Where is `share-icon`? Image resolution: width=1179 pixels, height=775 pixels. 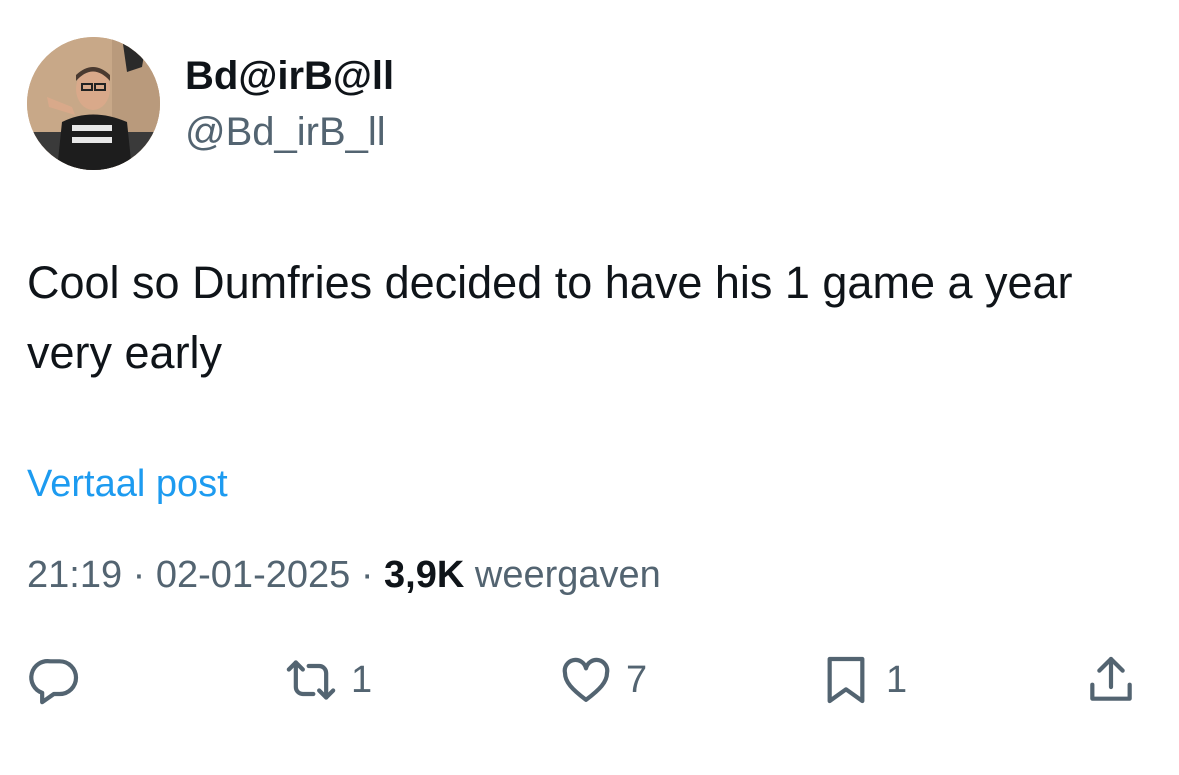
share-icon is located at coordinates (1111, 678).